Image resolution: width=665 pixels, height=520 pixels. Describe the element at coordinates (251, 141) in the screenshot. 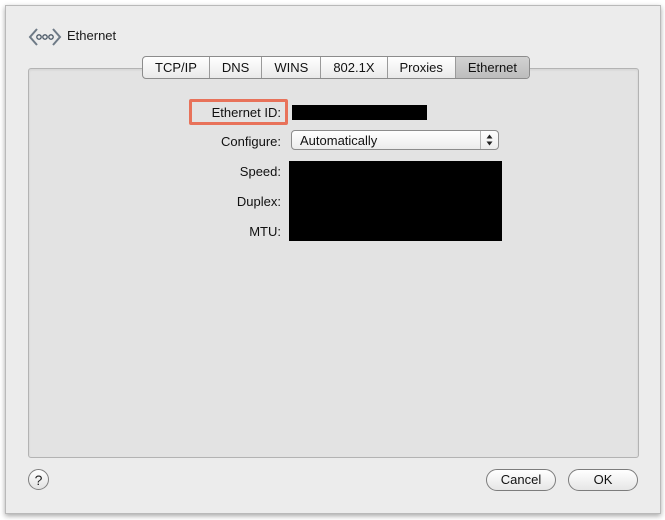

I see `configure-label: Configure:` at that location.